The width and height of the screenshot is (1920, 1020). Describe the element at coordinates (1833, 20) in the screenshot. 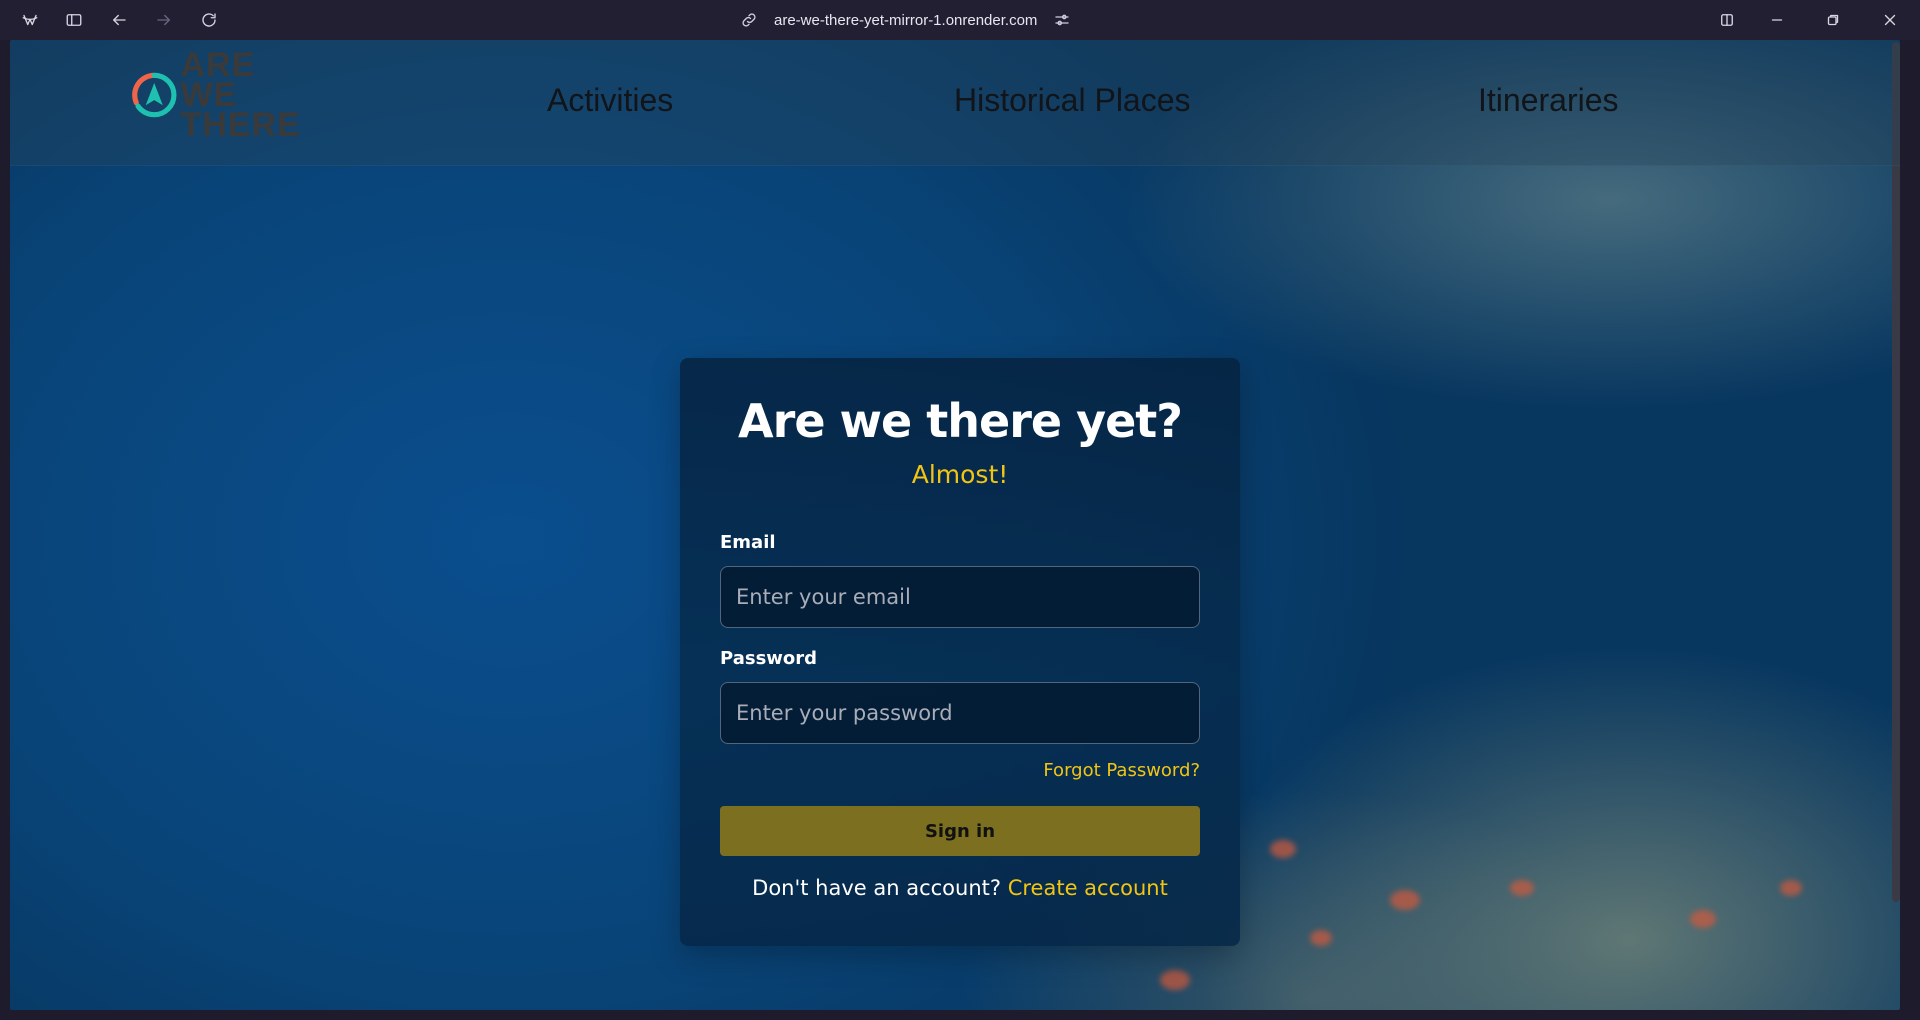

I see `restore-icon` at that location.